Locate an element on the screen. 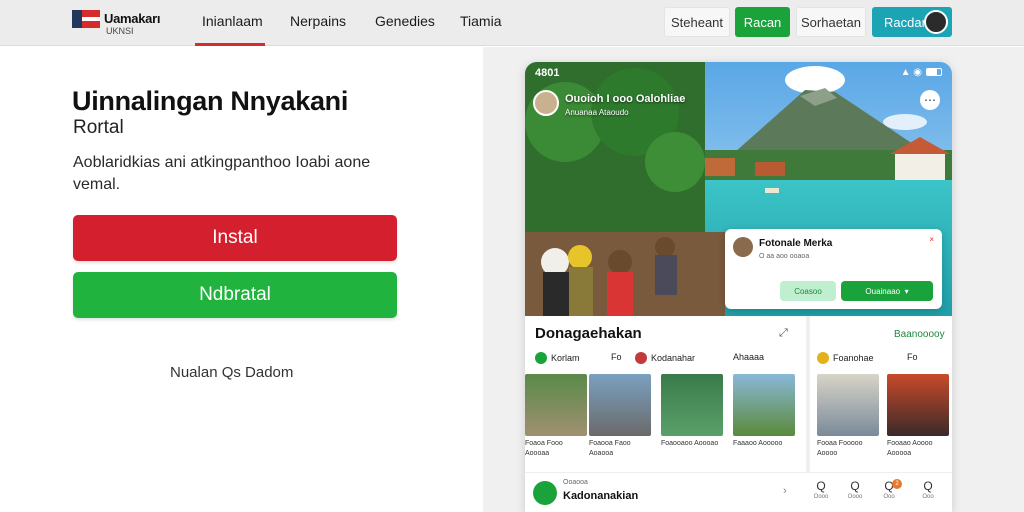 The height and width of the screenshot is (512, 1024). user-avatar is located at coordinates (936, 22).